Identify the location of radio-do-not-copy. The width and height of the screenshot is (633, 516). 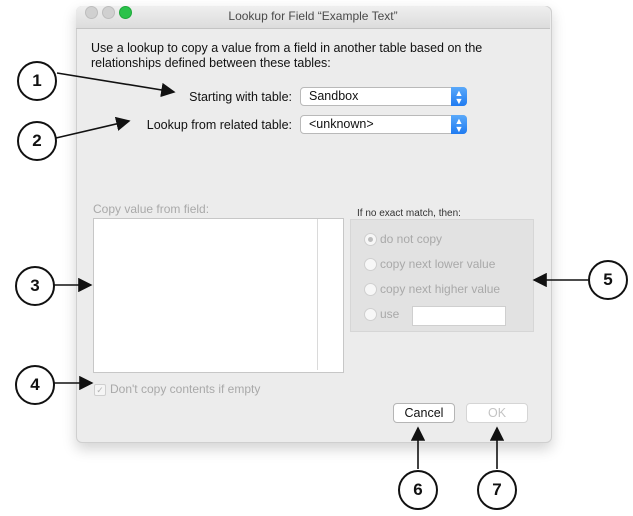
(370, 239).